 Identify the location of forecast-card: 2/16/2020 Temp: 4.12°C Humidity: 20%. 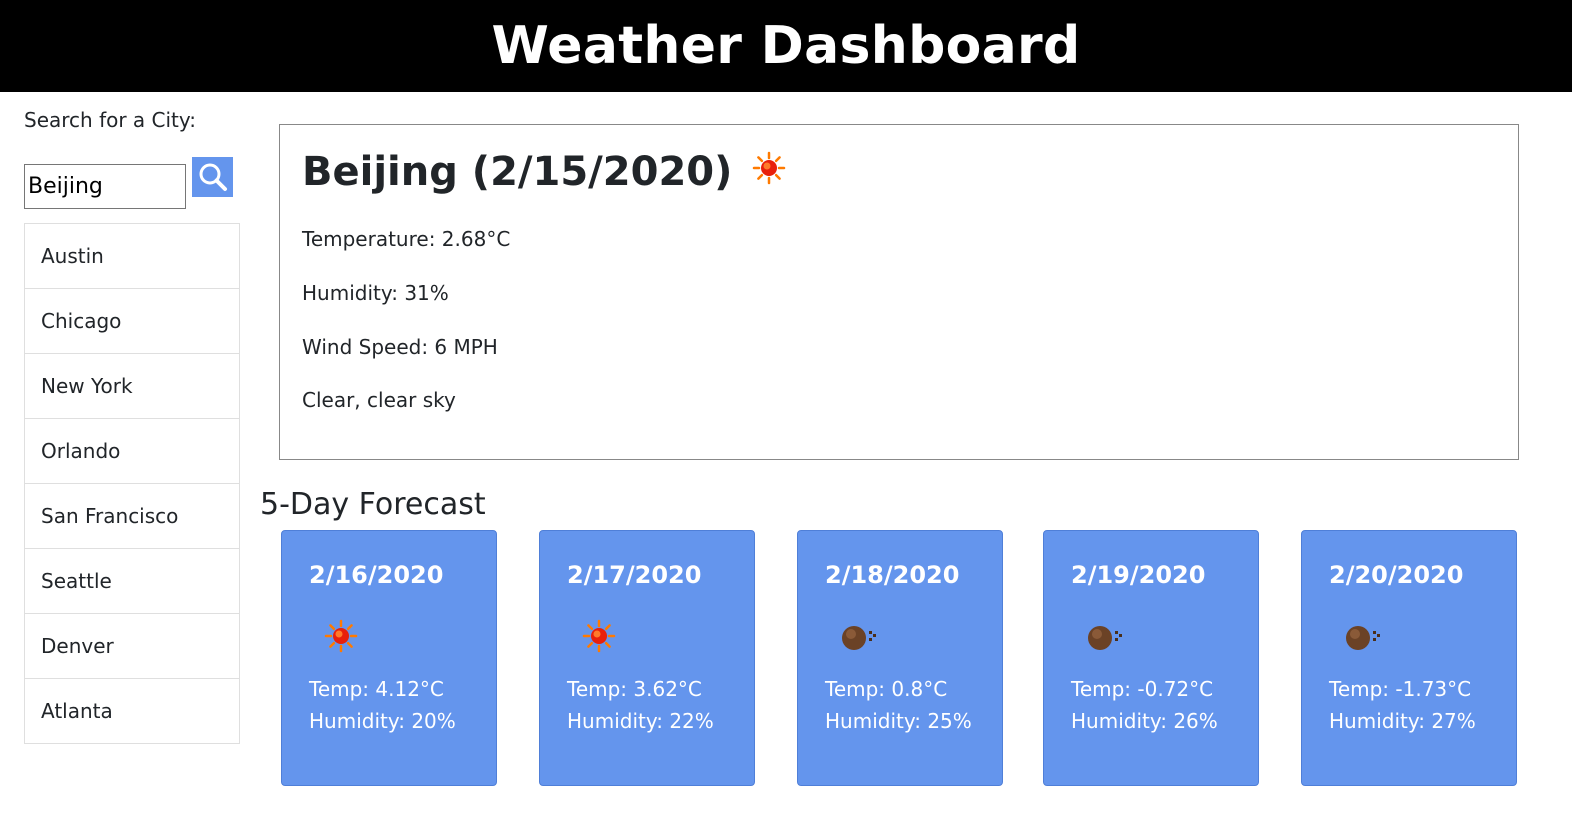
(389, 658).